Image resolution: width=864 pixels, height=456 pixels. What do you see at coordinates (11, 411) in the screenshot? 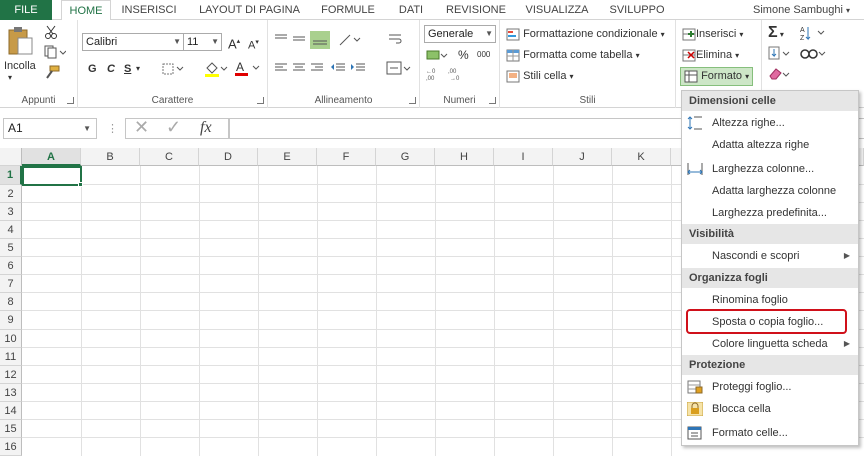
I see `row-header-14: 14` at bounding box center [11, 411].